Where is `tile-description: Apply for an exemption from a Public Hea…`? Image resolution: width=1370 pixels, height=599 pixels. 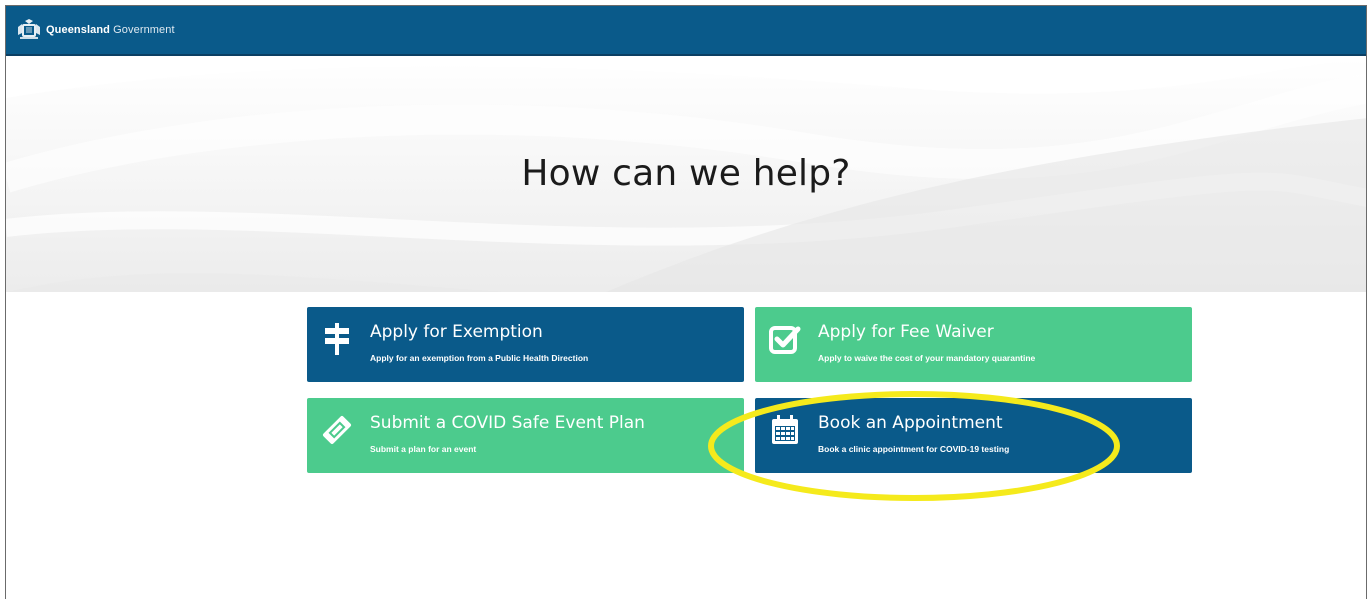
tile-description: Apply for an exemption from a Public Hea… is located at coordinates (479, 358).